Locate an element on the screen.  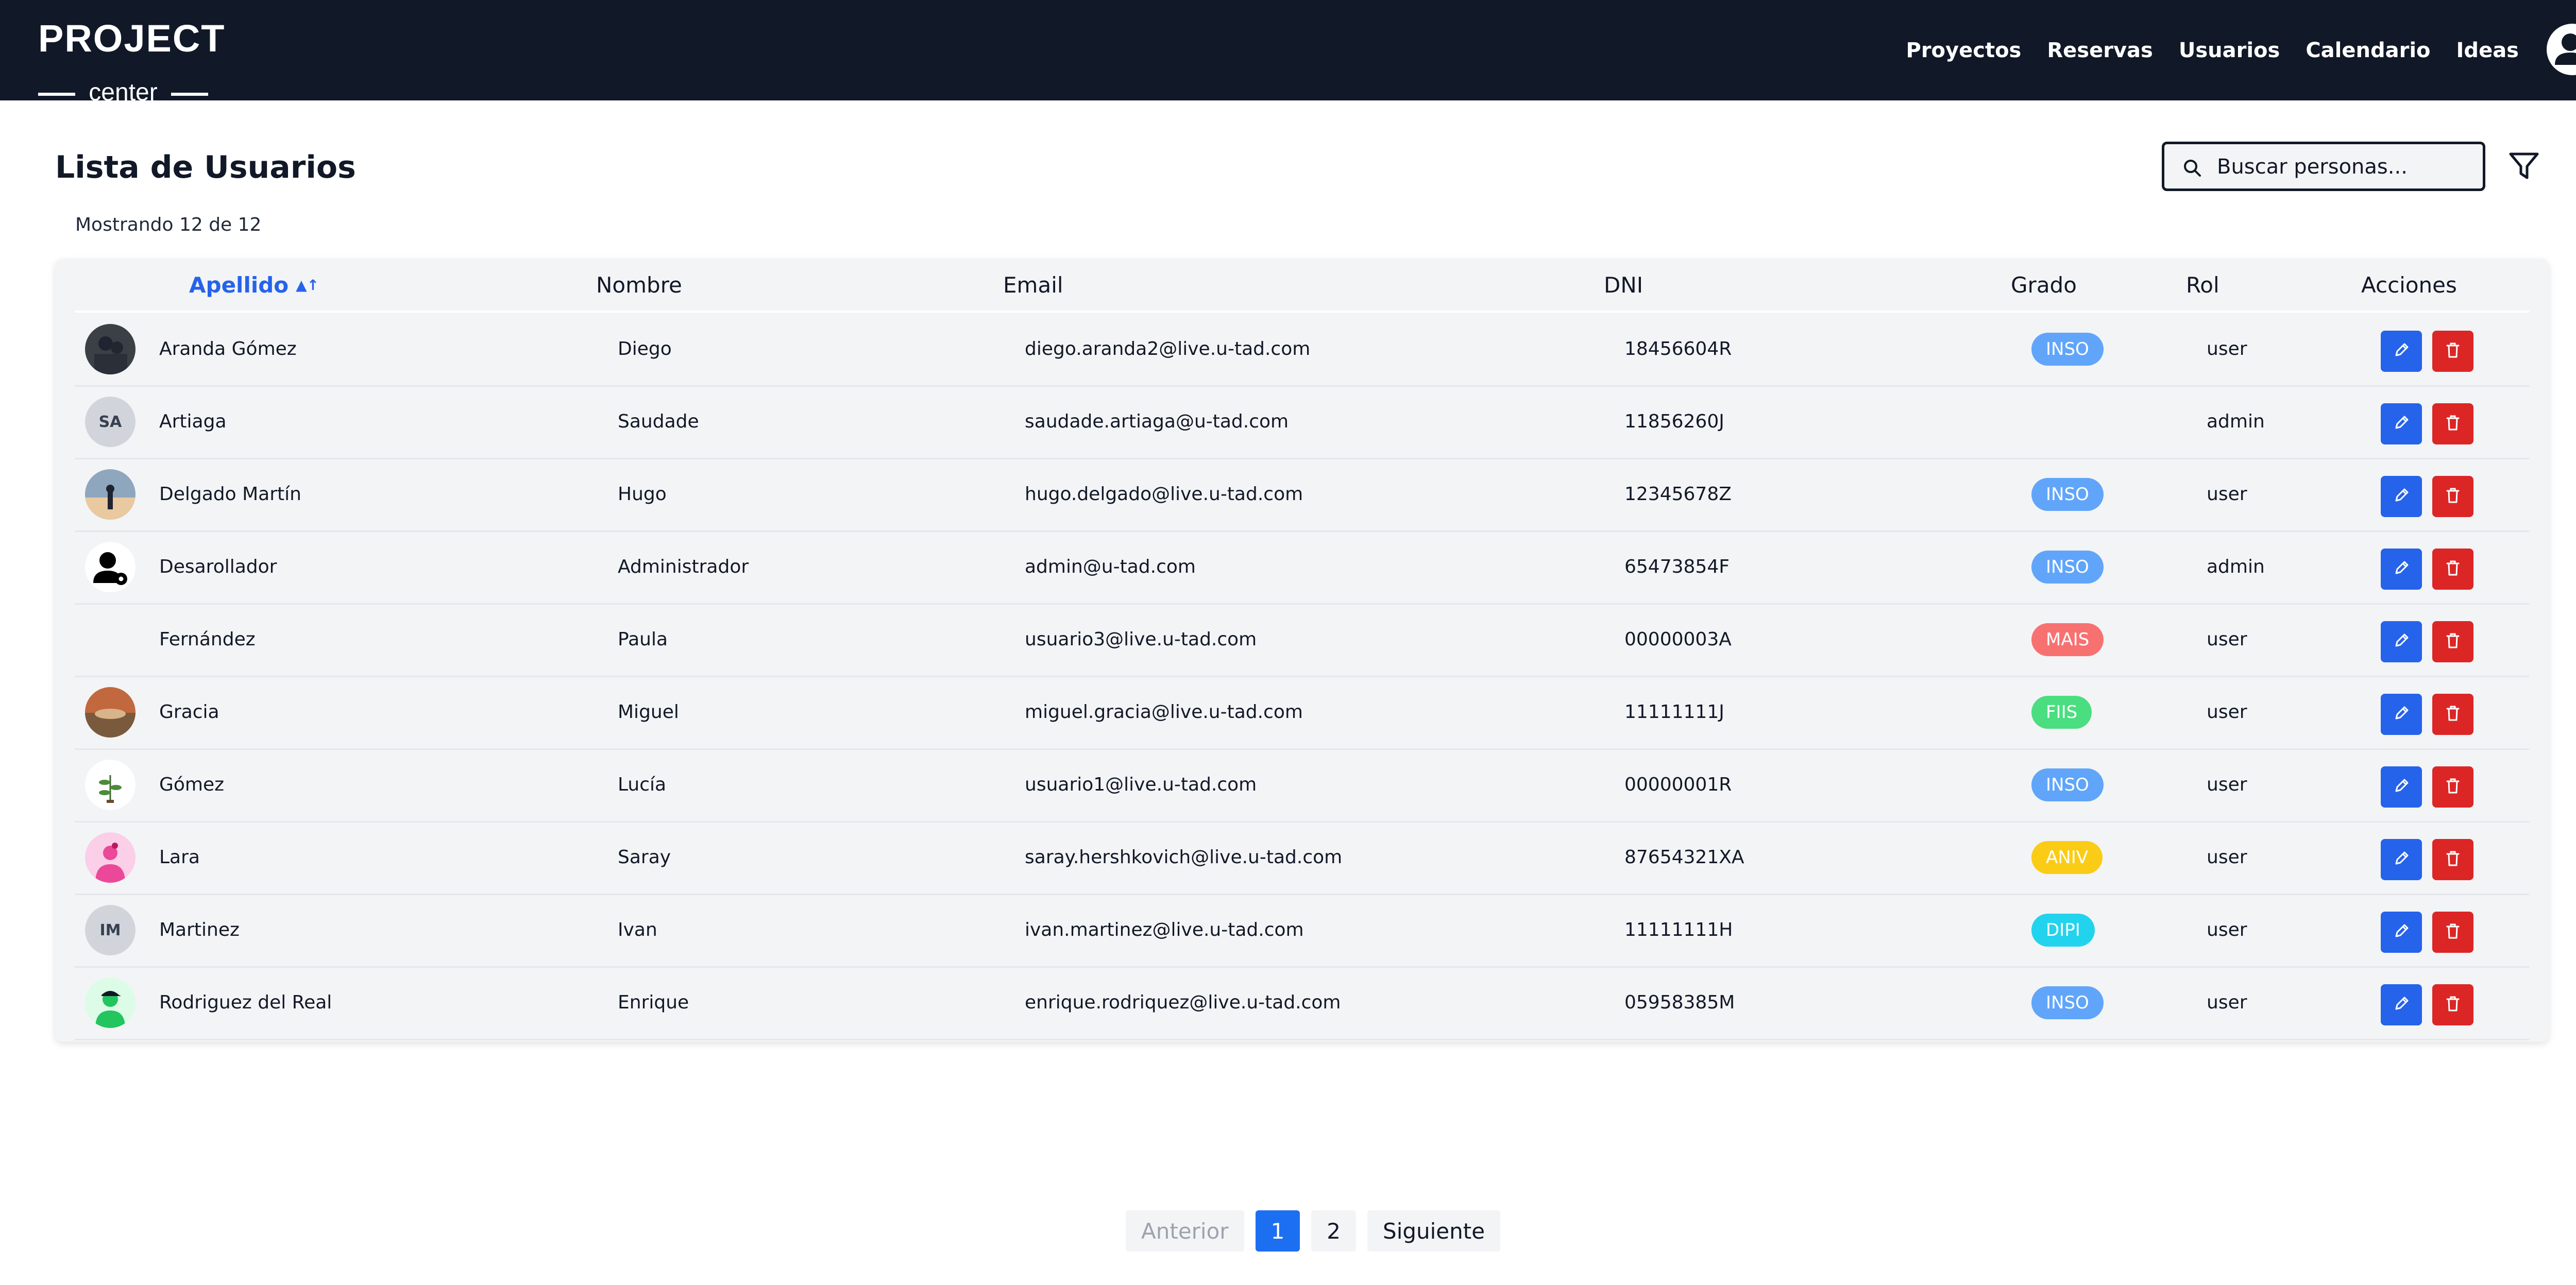
nav-link-ideas: Ideas is located at coordinates (2488, 50).